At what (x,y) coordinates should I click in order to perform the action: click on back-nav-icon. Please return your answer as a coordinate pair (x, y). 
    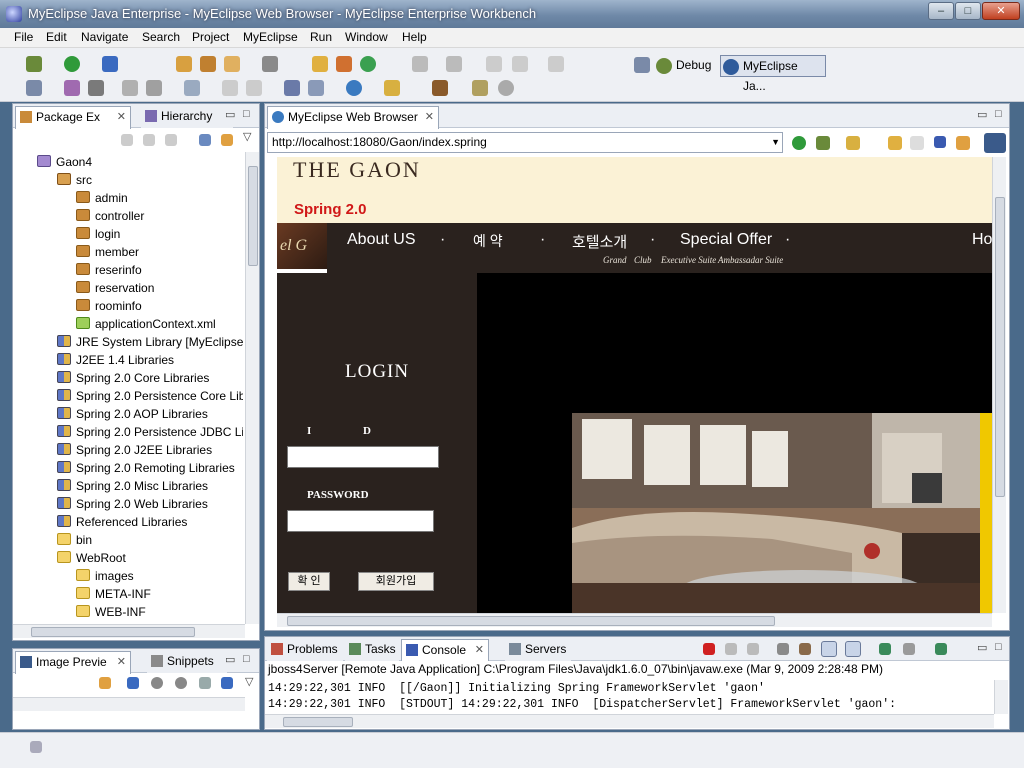
    Looking at the image, I should click on (127, 140).